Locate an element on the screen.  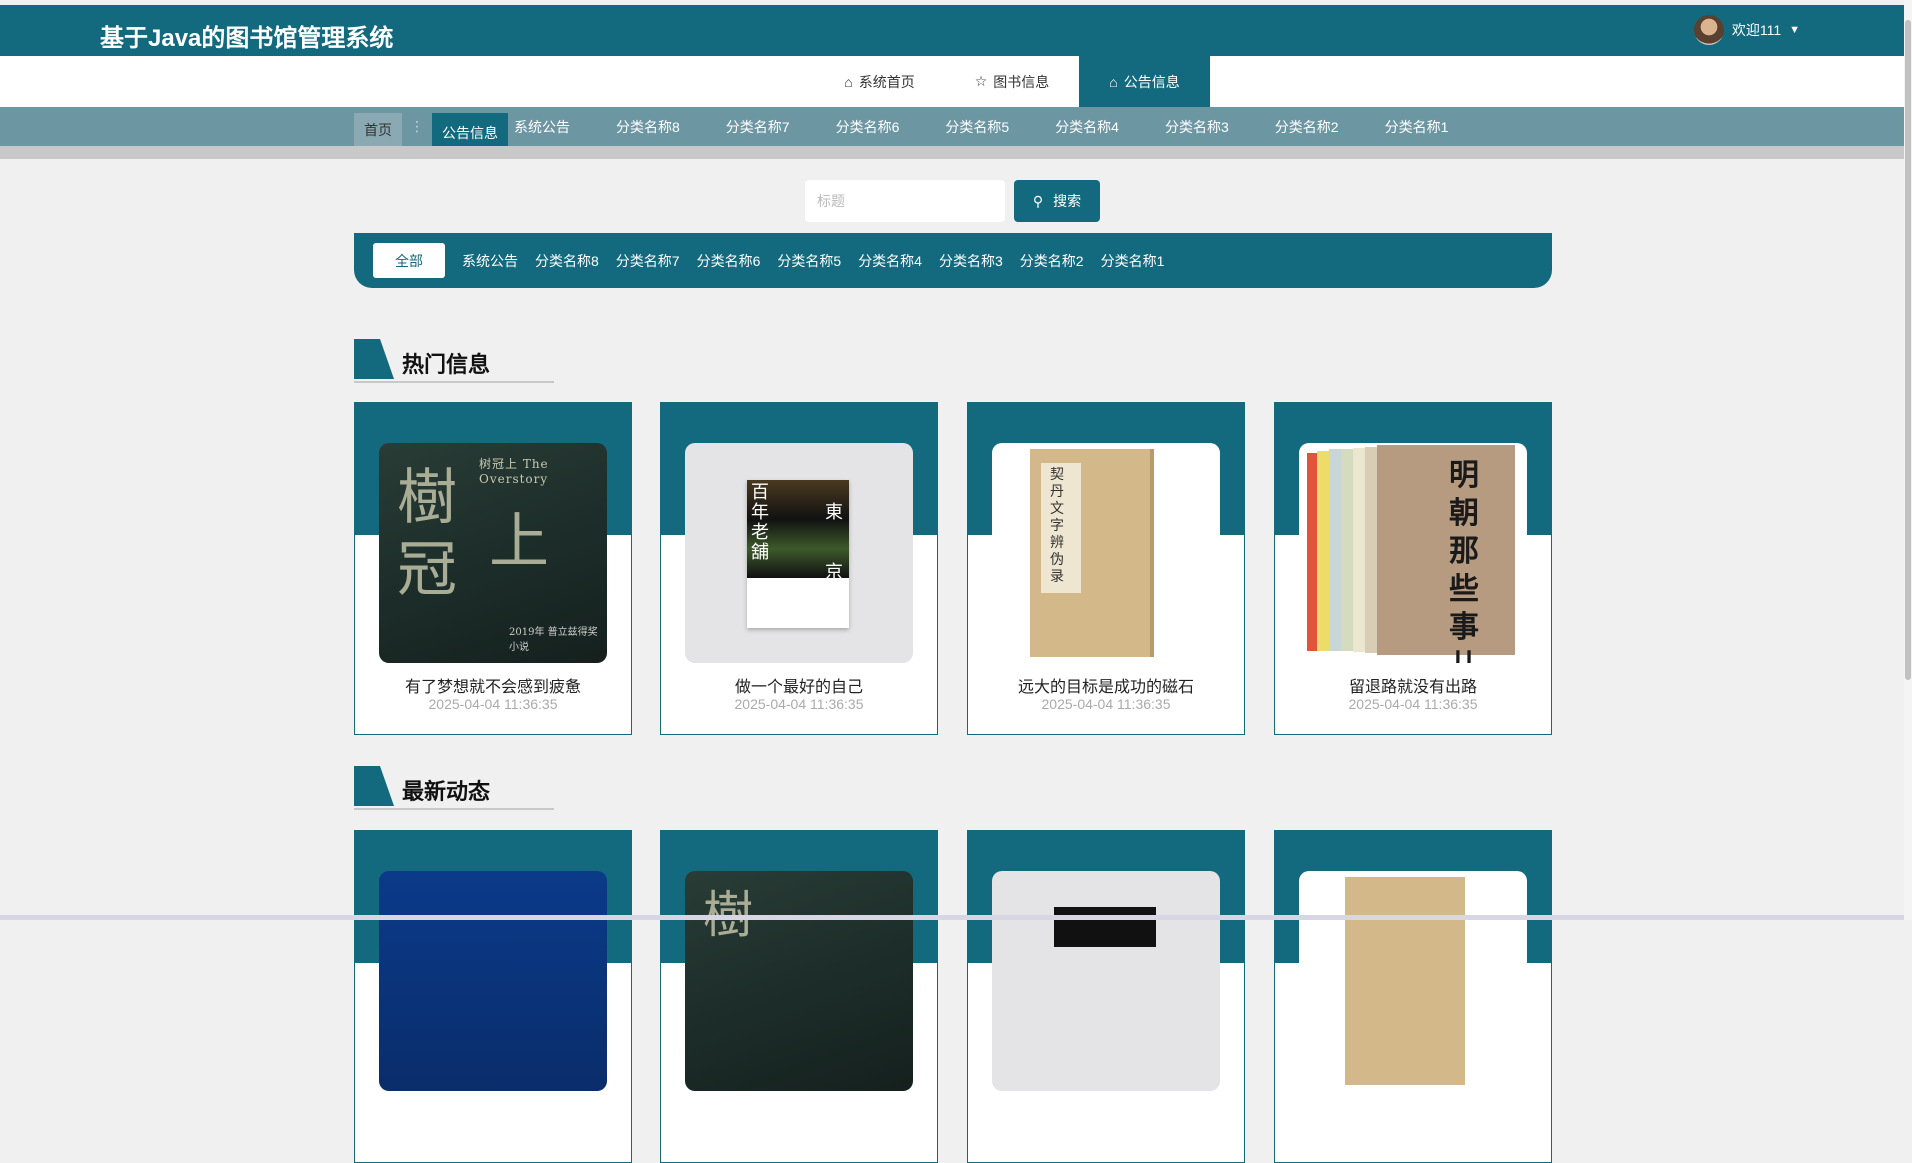
book-cover-image: 樹 冠 上 树冠上 The Overstory 2019年 普立兹得奖小说 is located at coordinates (493, 553).